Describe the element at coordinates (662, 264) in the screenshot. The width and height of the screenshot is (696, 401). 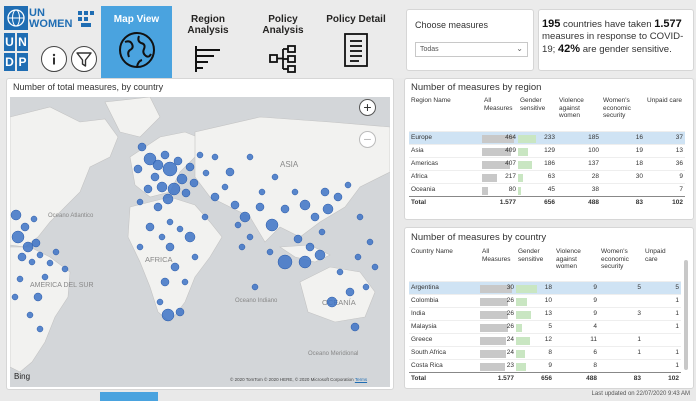
I see `country-header-unpaid: Unpaid care` at that location.